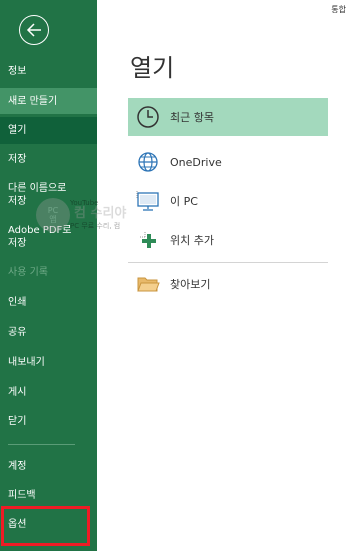  What do you see at coordinates (228, 201) in the screenshot?
I see `location-this-pc: 이 PC` at bounding box center [228, 201].